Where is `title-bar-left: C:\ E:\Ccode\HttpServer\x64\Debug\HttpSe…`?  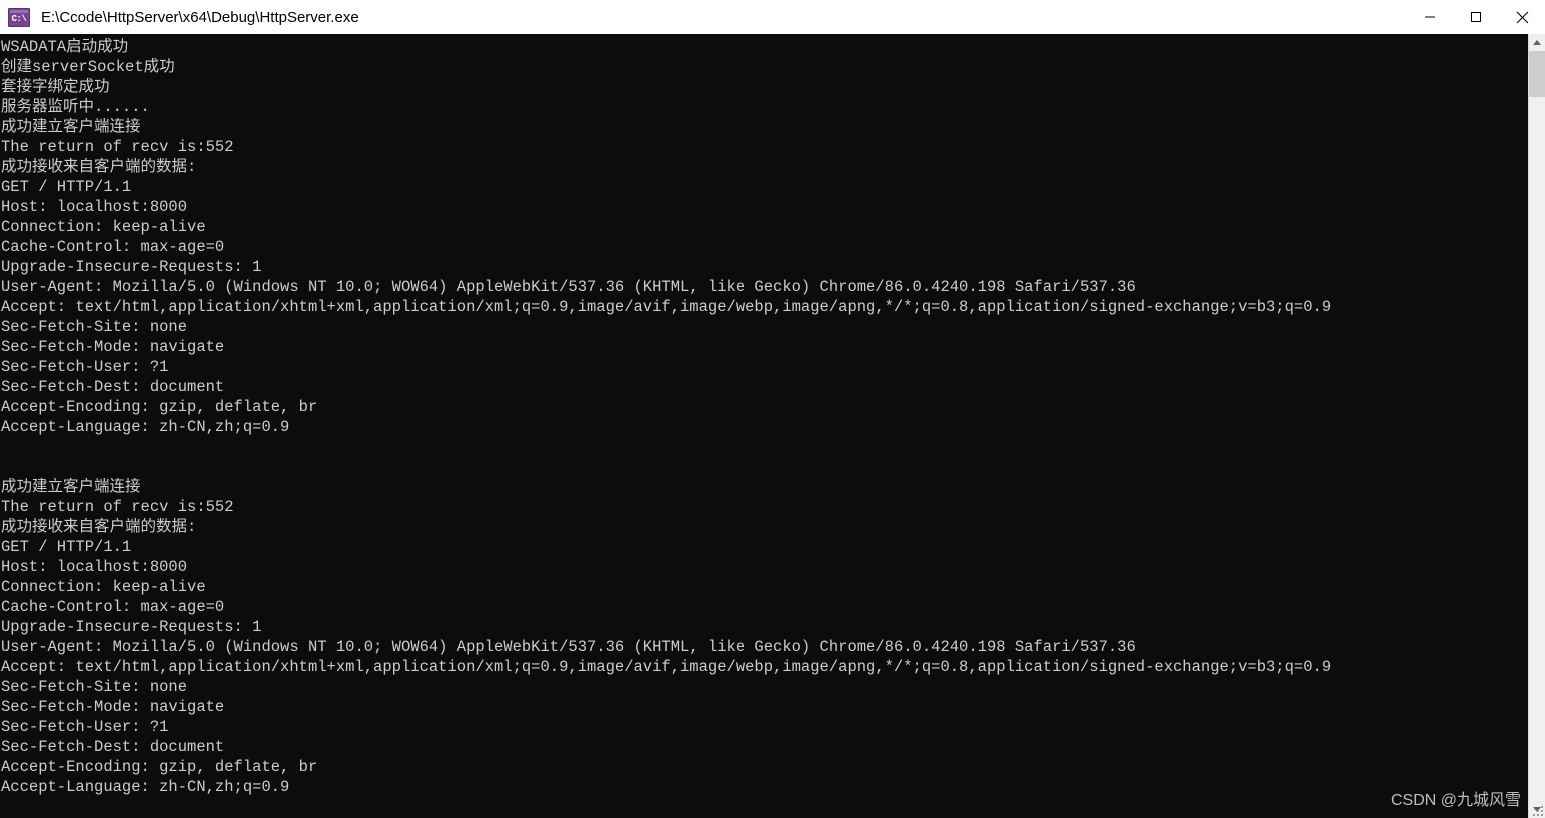
title-bar-left: C:\ E:\Ccode\HttpServer\x64\Debug\HttpSe… is located at coordinates (703, 17).